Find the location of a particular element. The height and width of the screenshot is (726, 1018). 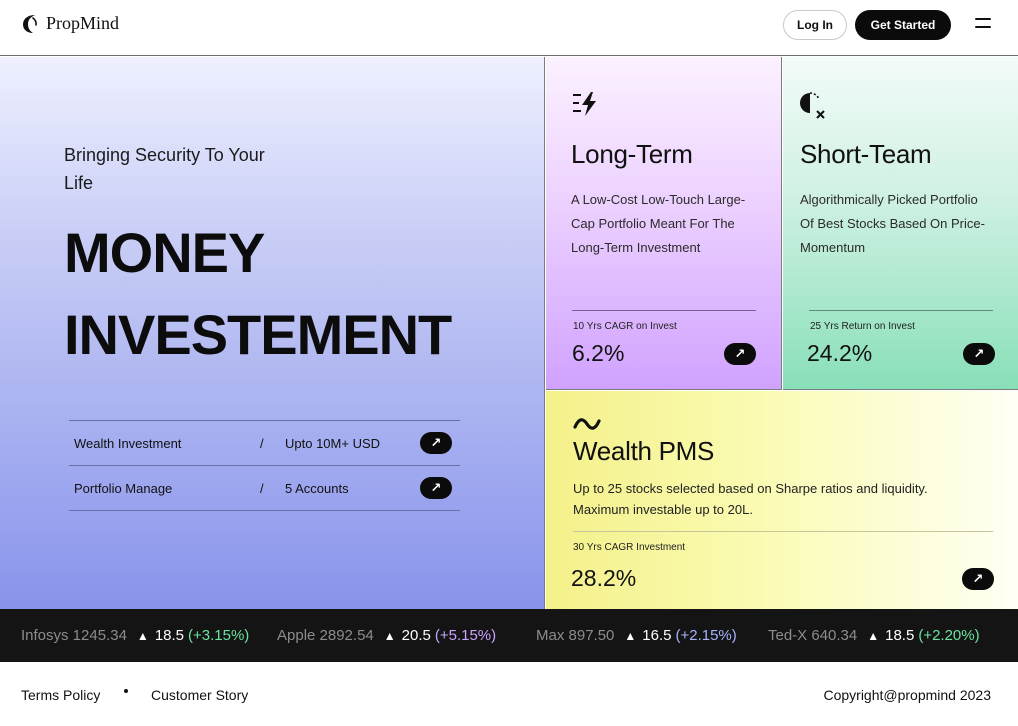

tilde-wave-icon is located at coordinates (587, 424).